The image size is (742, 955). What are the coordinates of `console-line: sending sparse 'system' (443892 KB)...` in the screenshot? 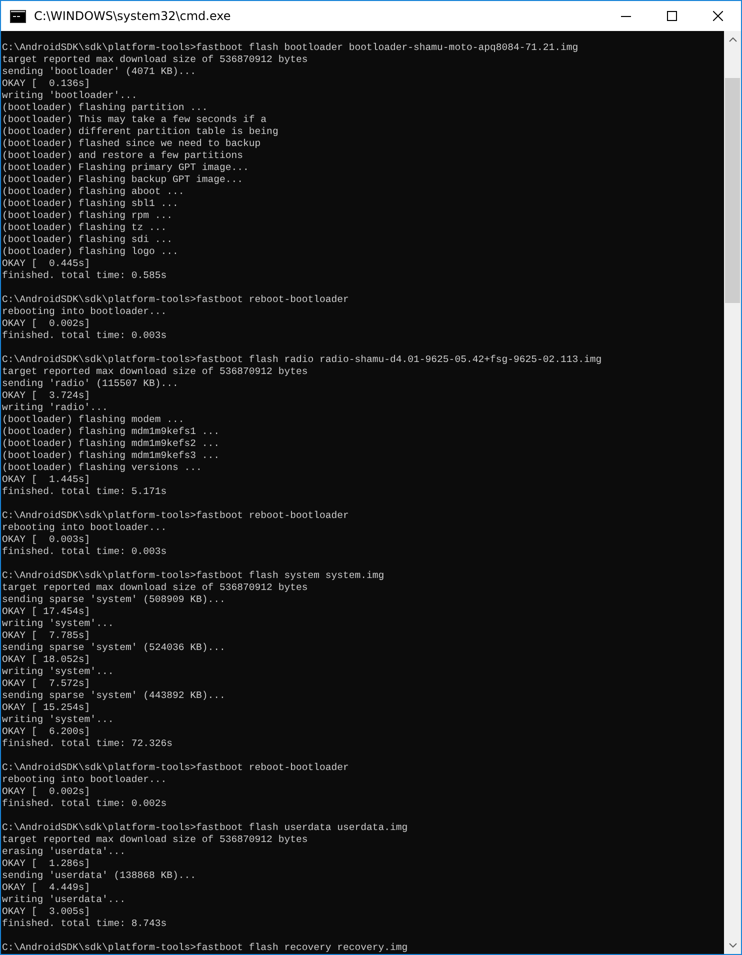 It's located at (114, 696).